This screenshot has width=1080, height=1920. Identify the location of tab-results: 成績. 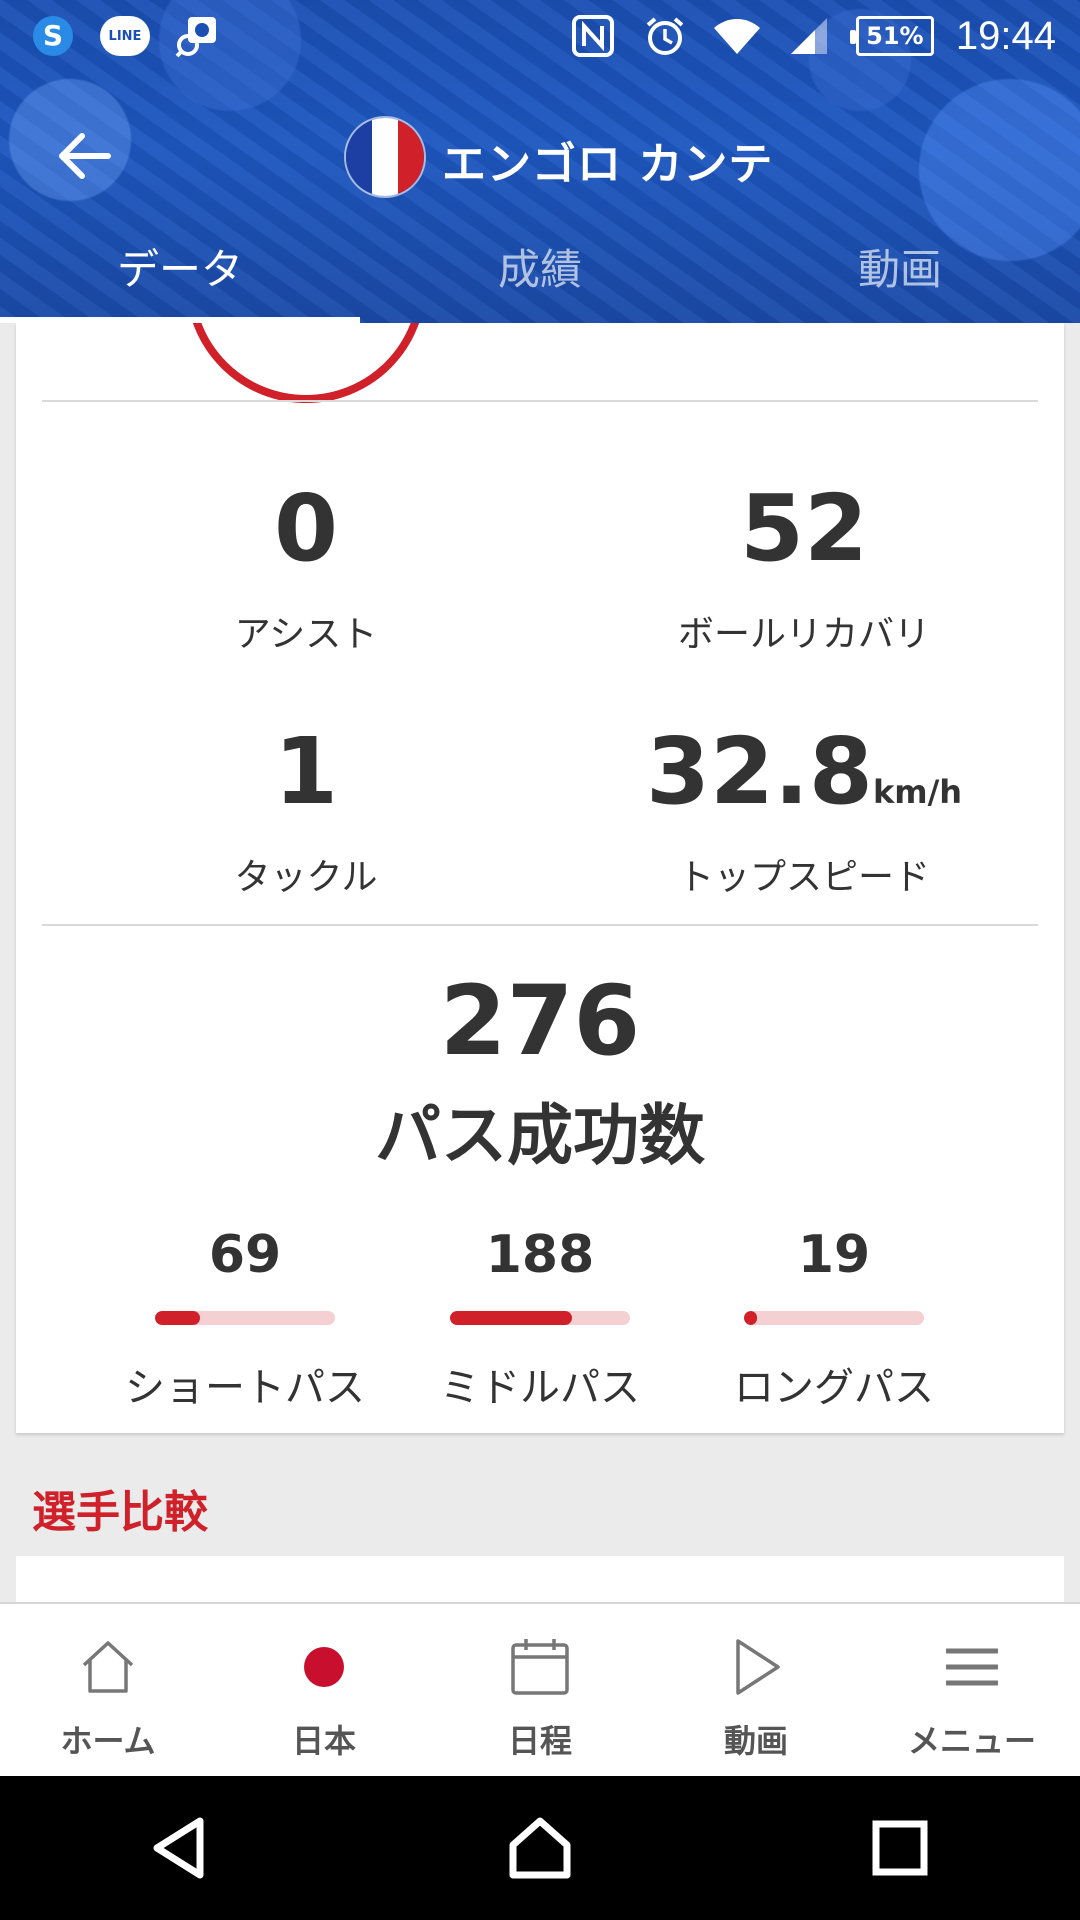
(540, 277).